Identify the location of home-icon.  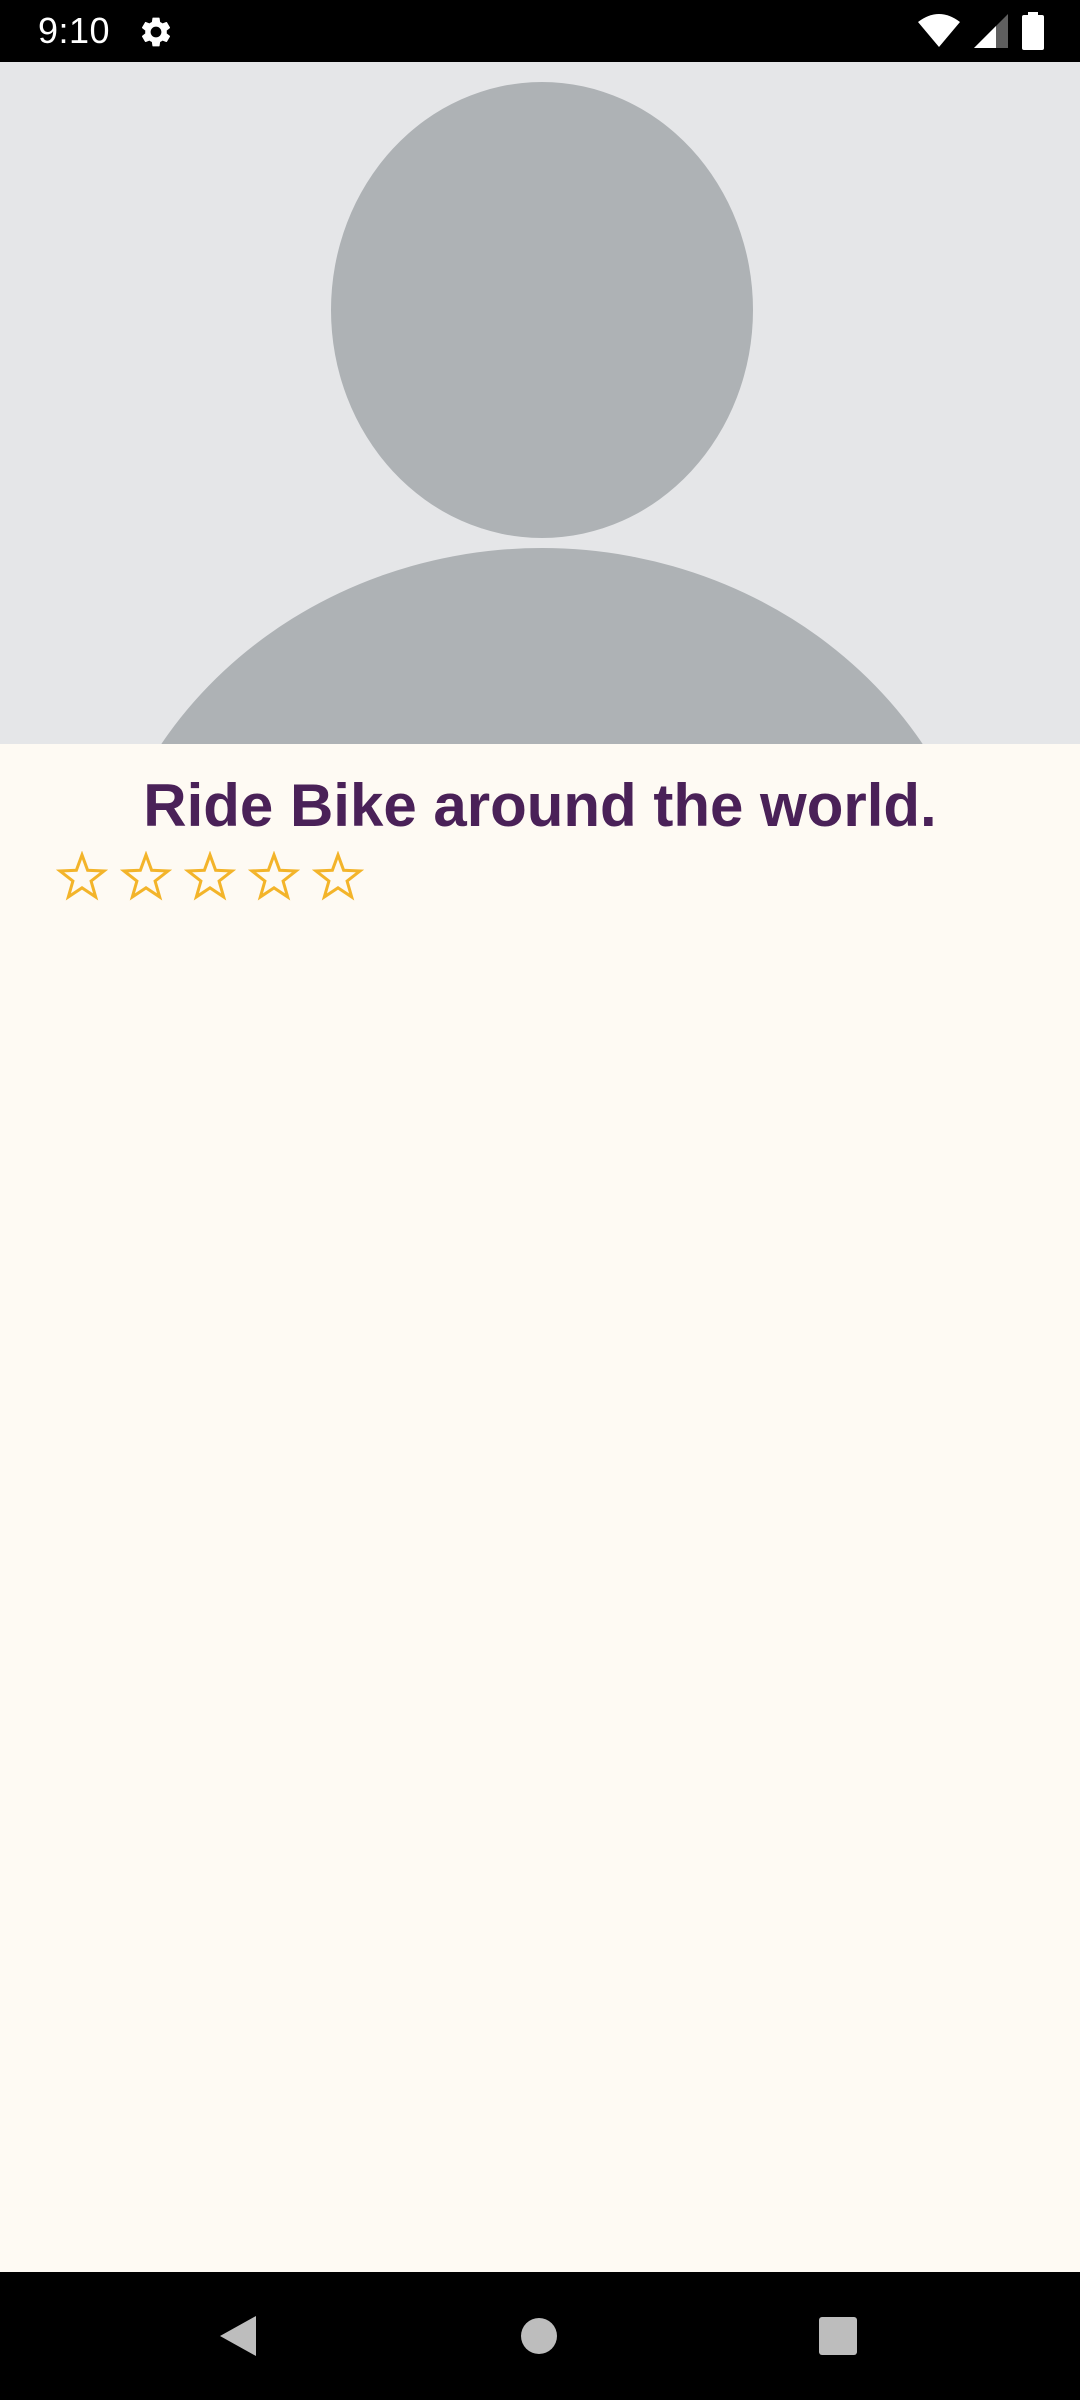
(539, 2336).